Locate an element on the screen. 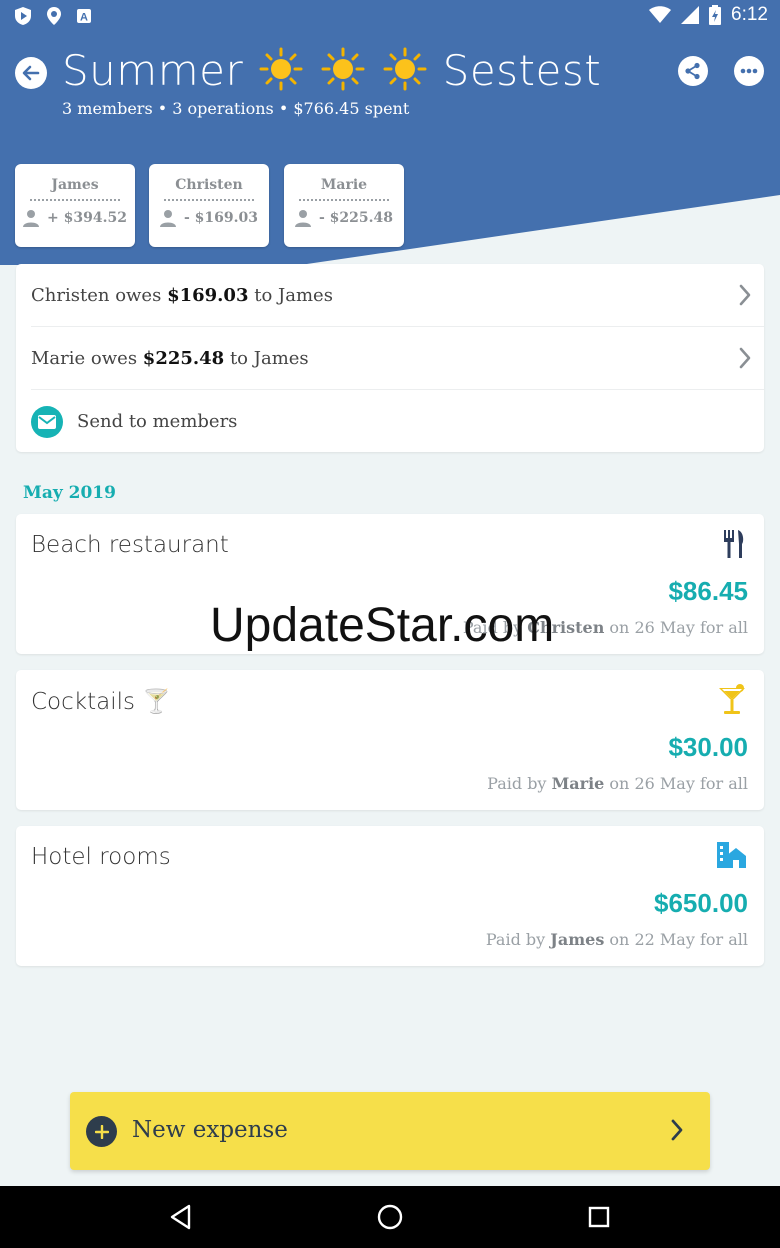  svg-text: A is located at coordinates (84, 18).